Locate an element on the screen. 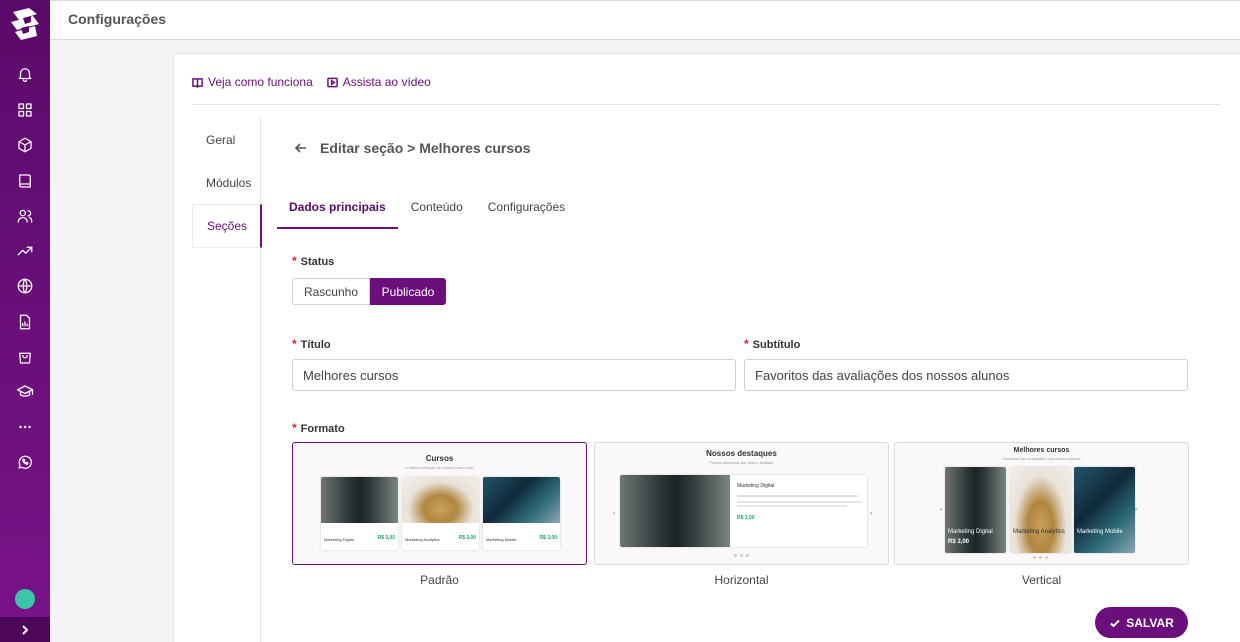 Image resolution: width=1240 pixels, height=642 pixels. left-tab-modules: Módulos is located at coordinates (226, 183).